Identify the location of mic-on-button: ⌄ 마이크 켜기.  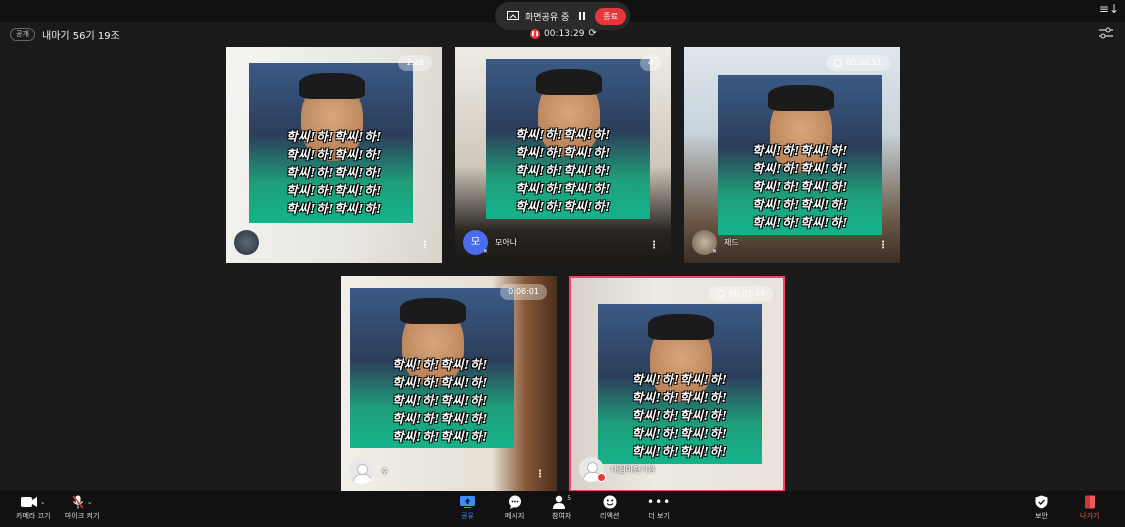
(82, 508).